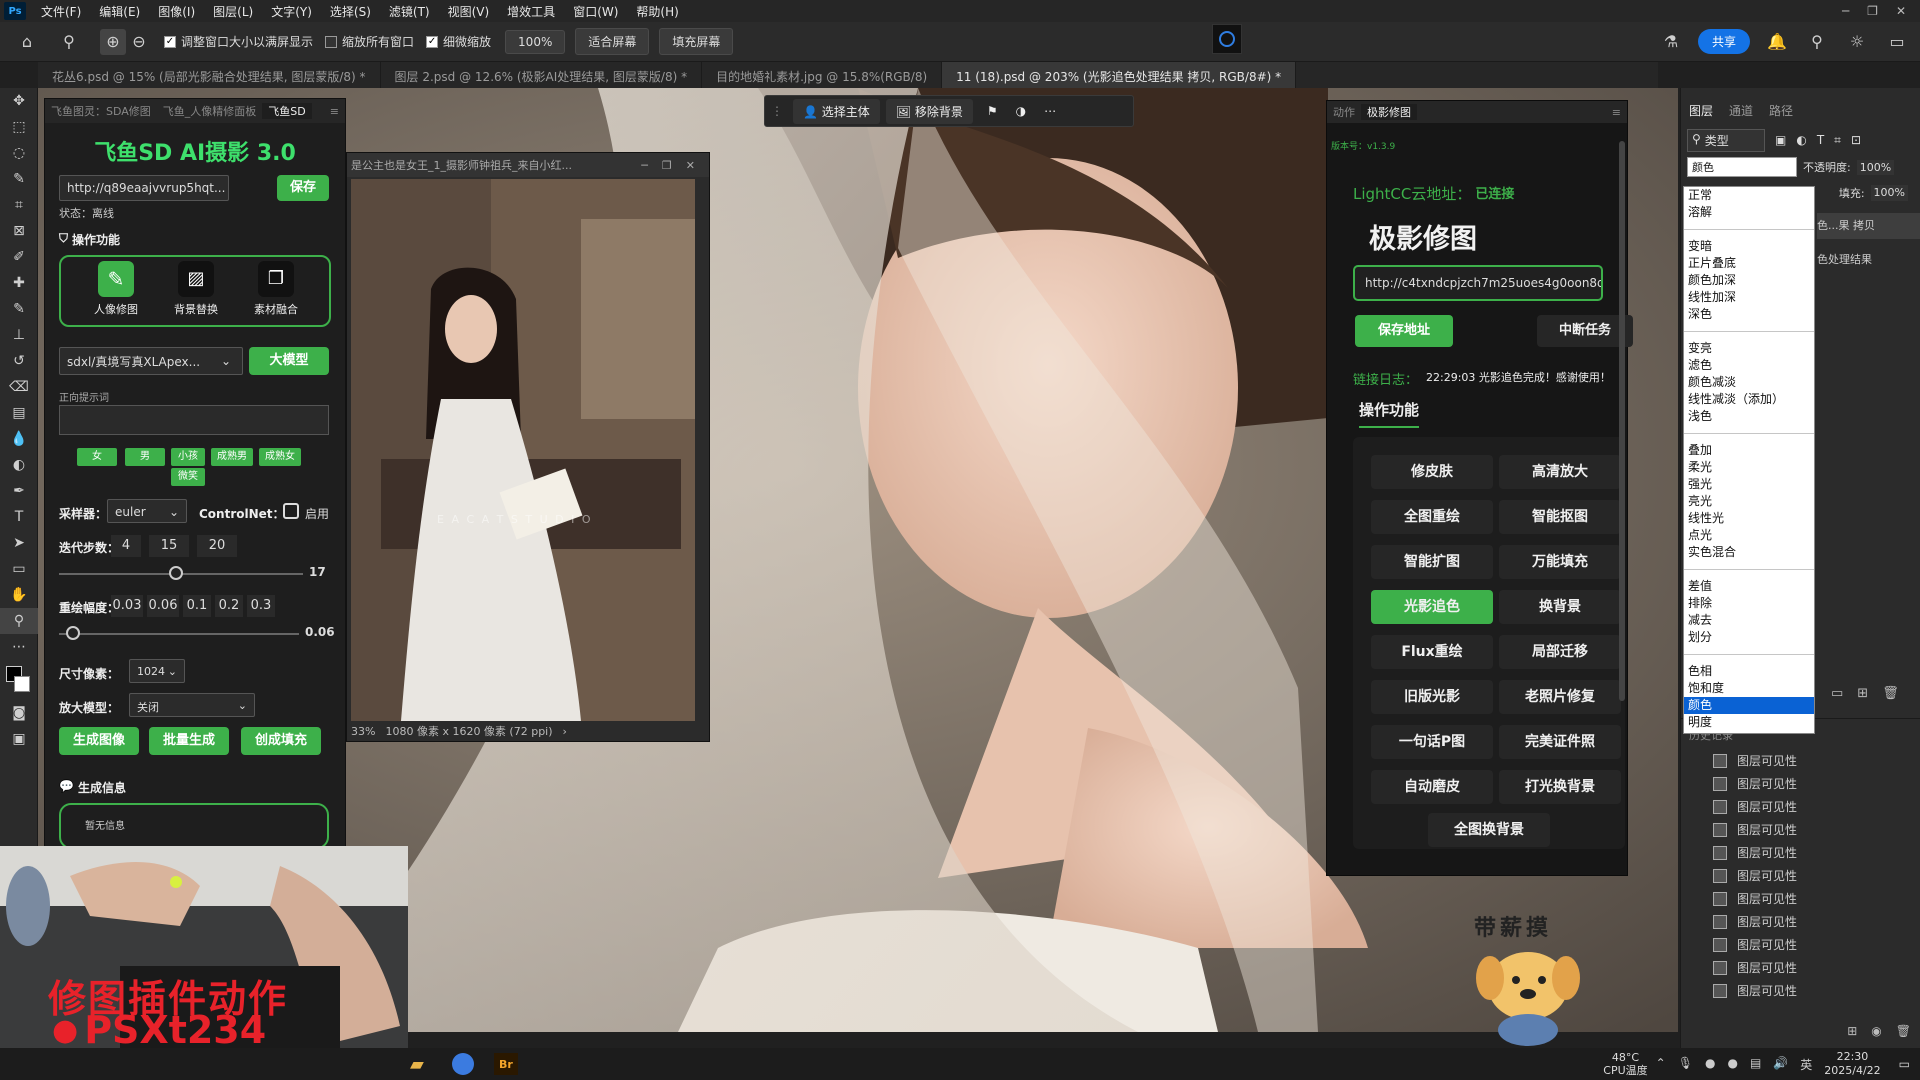 This screenshot has width=1920, height=1080. What do you see at coordinates (151, 361) in the screenshot?
I see `model-select: sdxl/真境写真XLApex... ⌄` at bounding box center [151, 361].